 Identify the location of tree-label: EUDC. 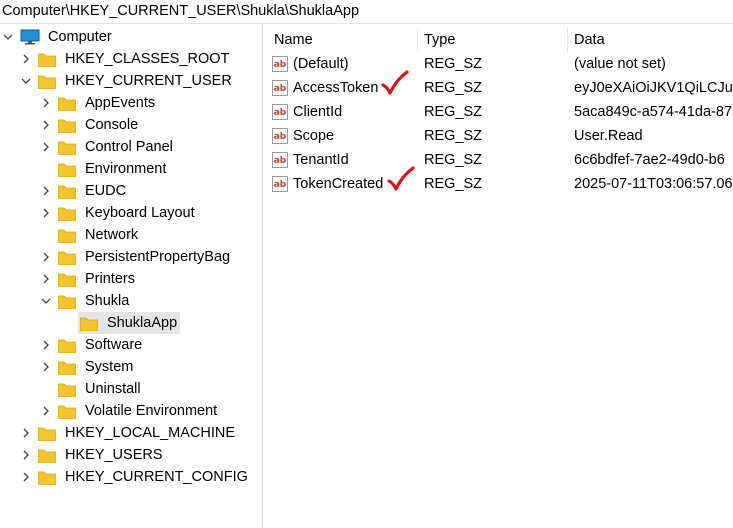
(106, 191).